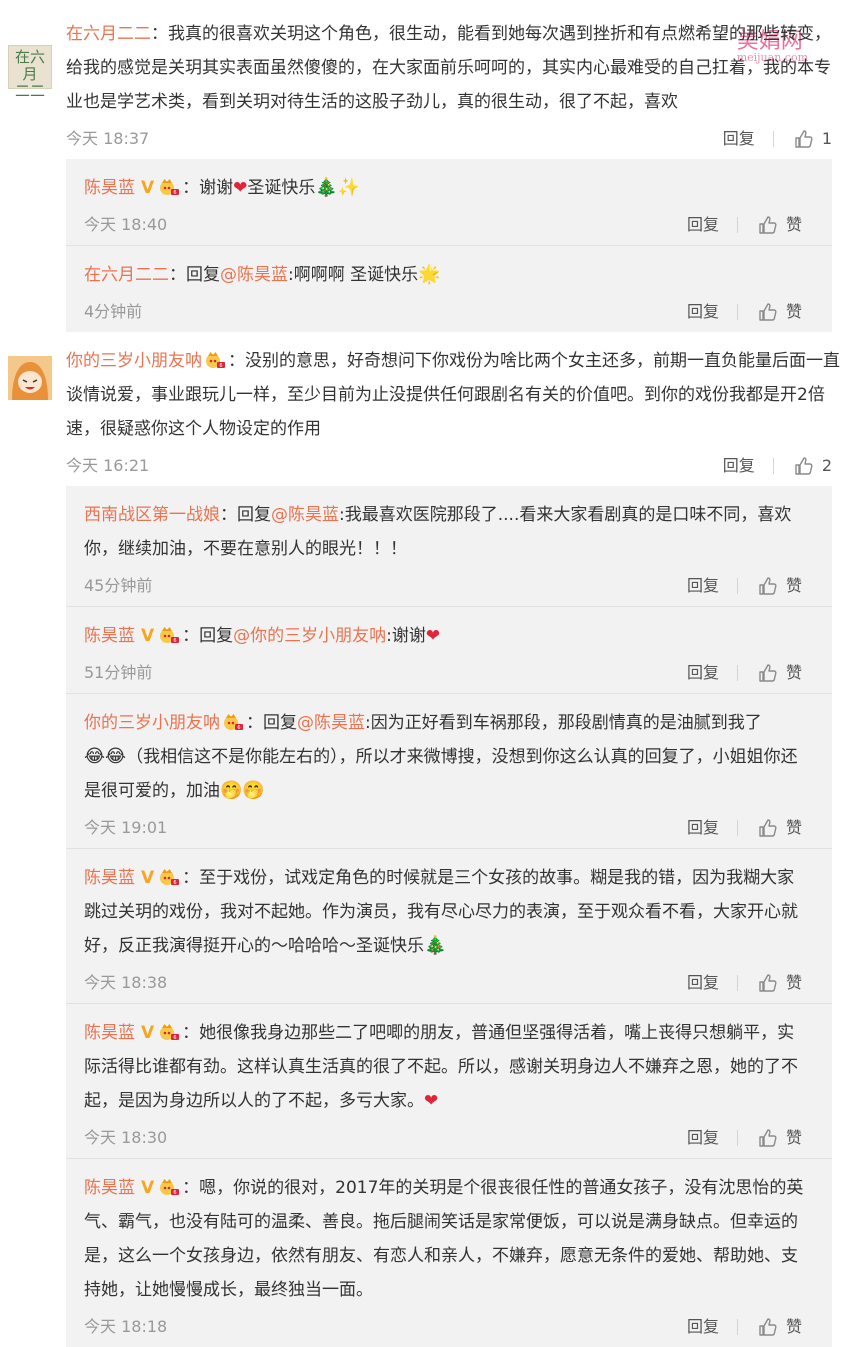  What do you see at coordinates (458, 673) in the screenshot?
I see `reply-meta: 51分钟前 回复 赞` at bounding box center [458, 673].